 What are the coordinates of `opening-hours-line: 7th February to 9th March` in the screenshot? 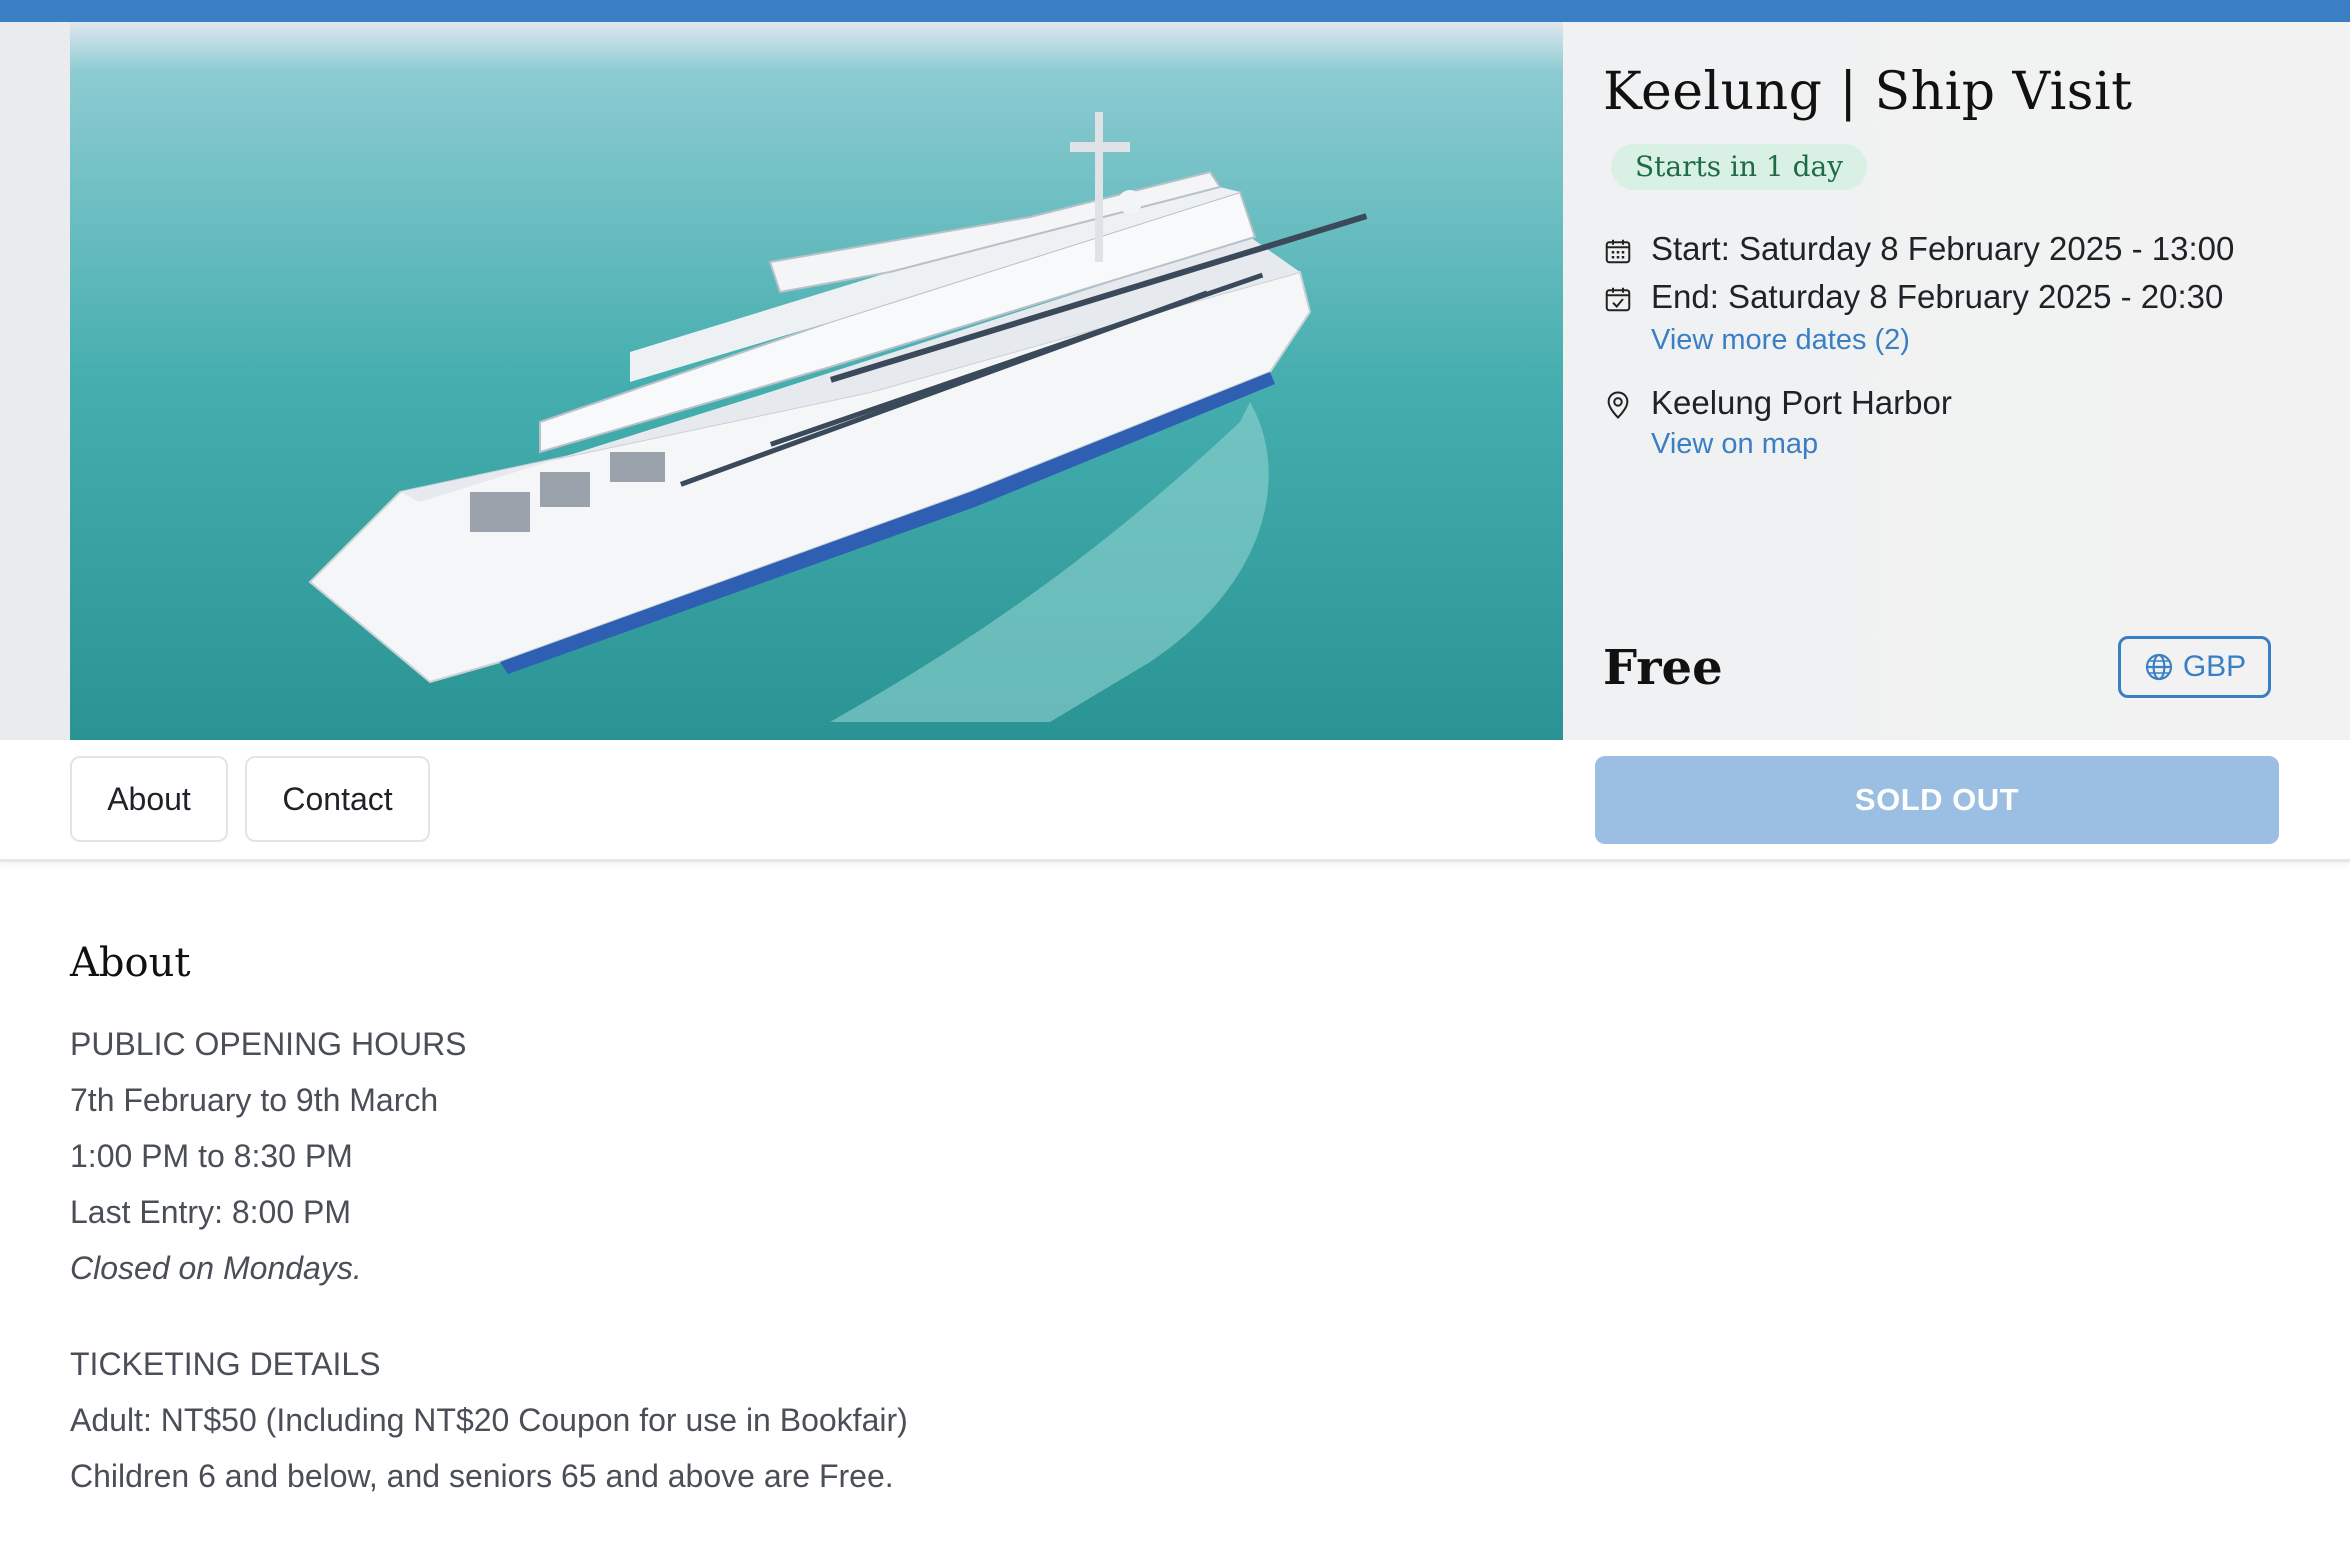 It's located at (254, 1100).